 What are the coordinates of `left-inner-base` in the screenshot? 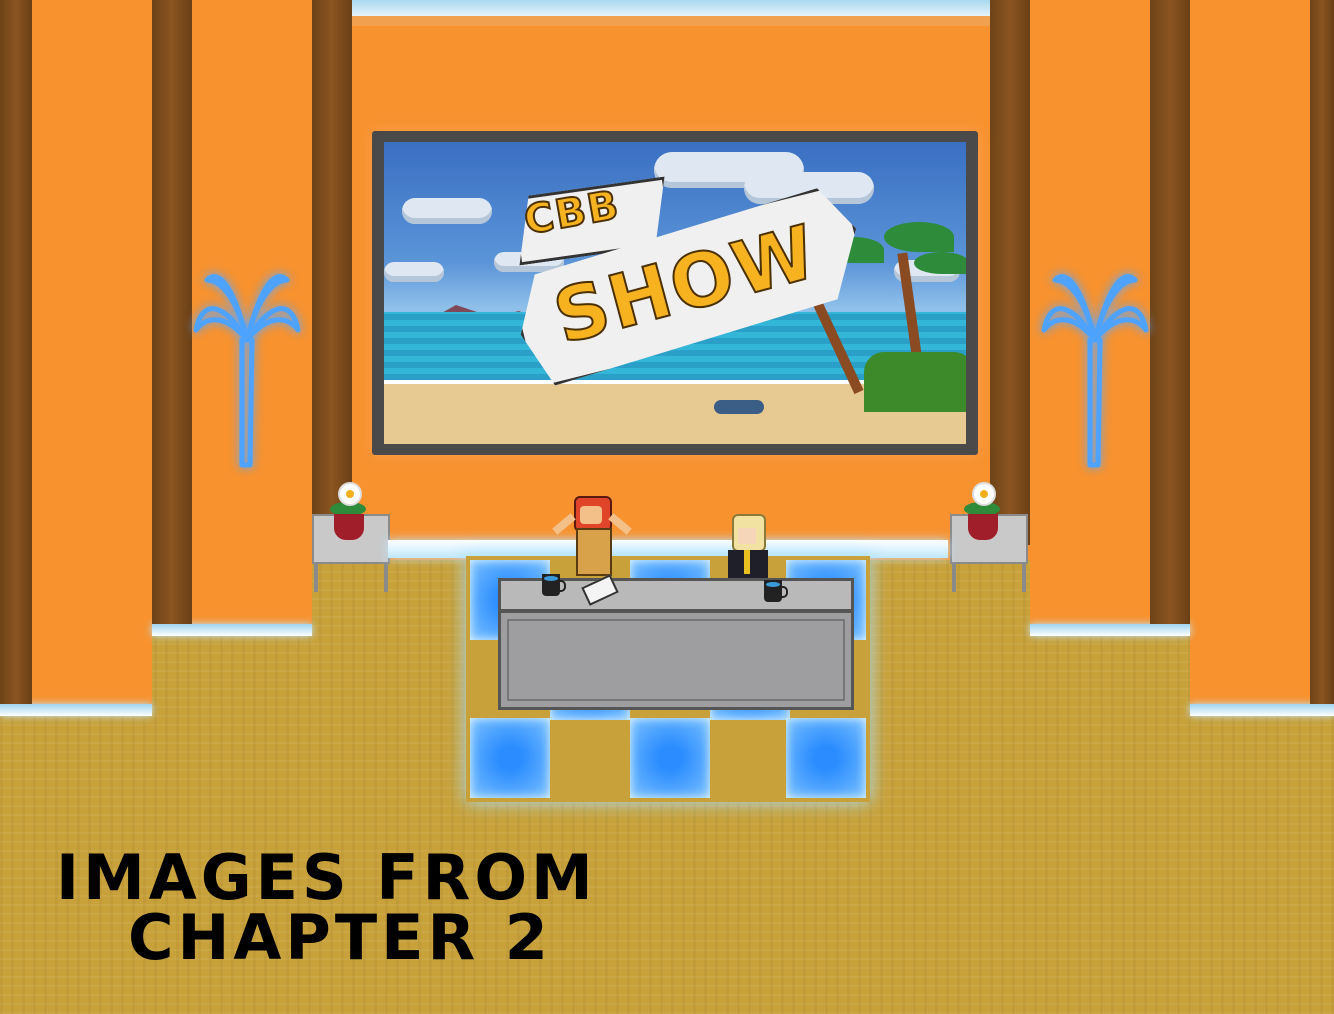 It's located at (232, 630).